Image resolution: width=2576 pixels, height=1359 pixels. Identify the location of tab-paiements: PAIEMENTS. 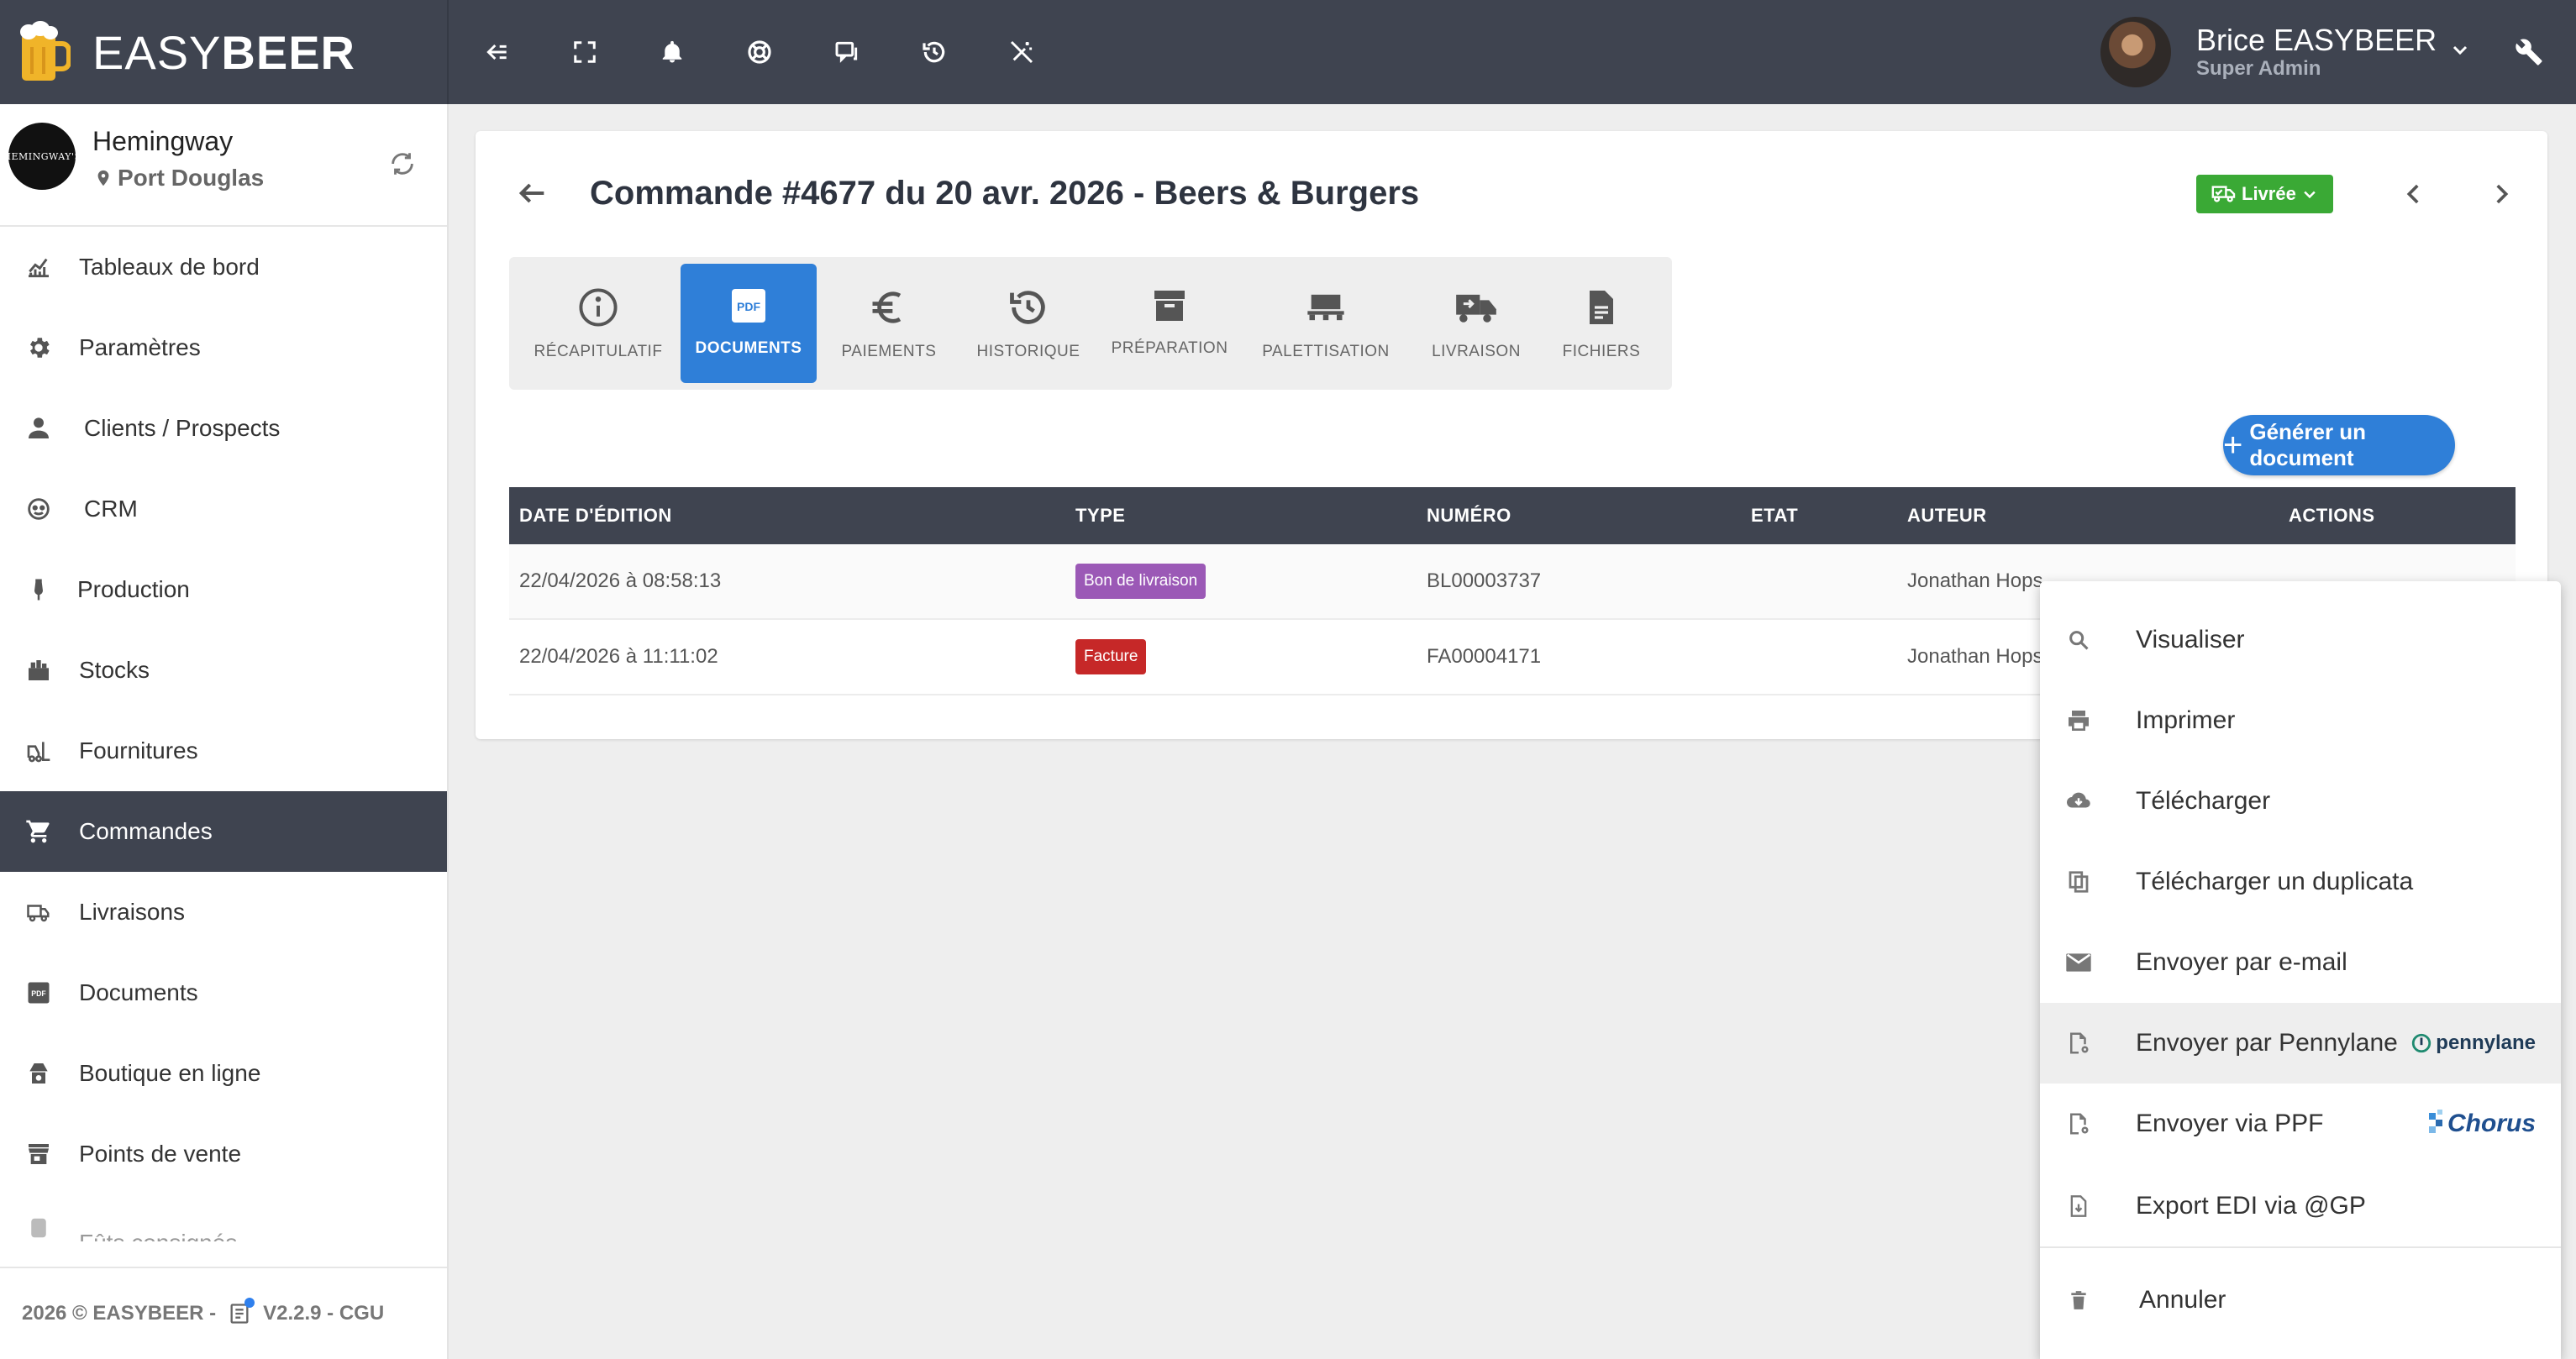
(889, 323).